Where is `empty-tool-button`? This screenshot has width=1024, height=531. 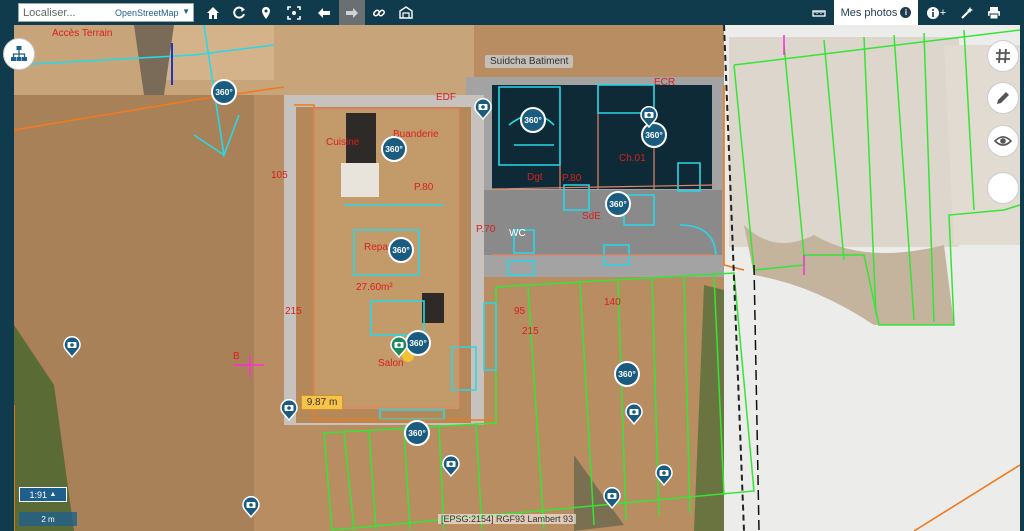 empty-tool-button is located at coordinates (1003, 188).